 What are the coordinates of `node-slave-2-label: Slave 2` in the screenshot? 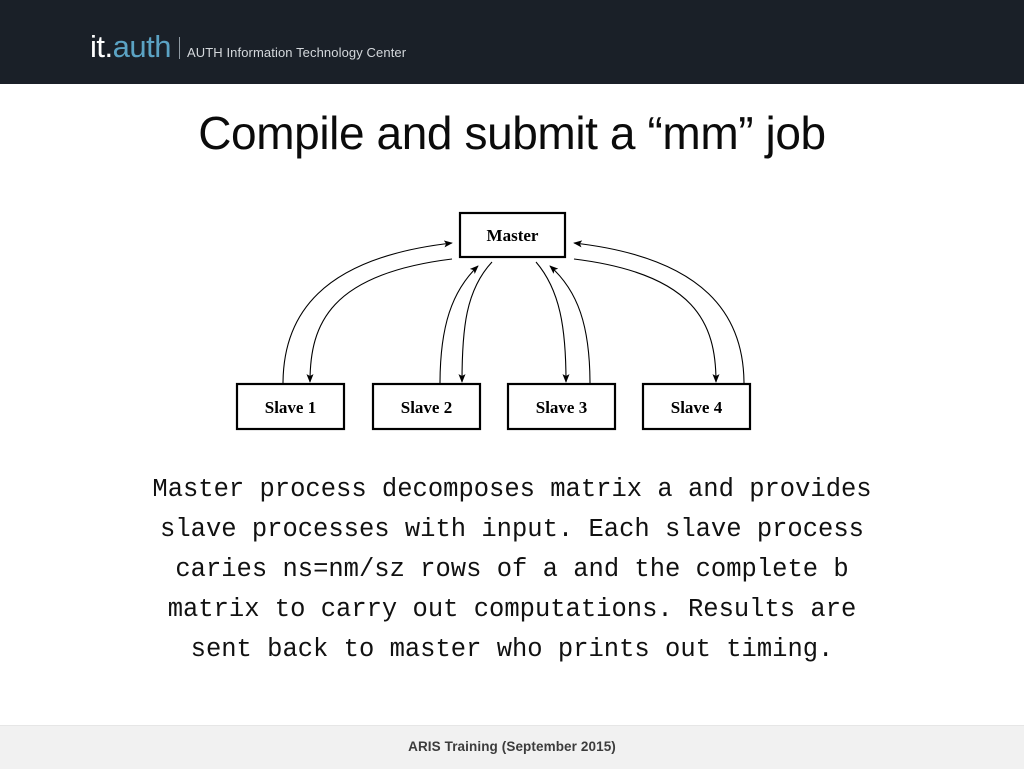 It's located at (426, 407).